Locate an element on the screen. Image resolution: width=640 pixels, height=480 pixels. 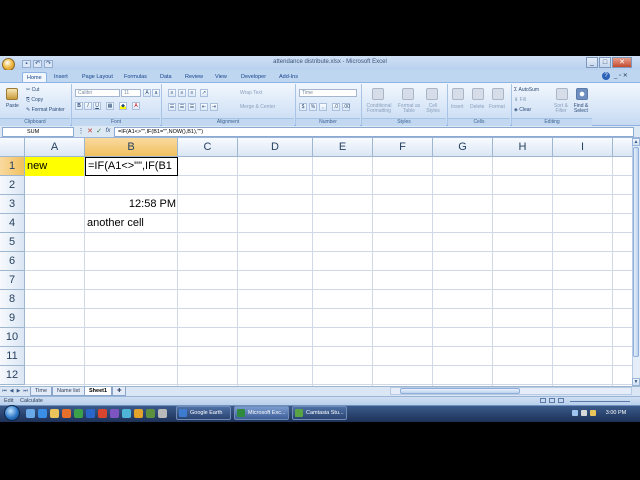
row-header-5: 5 is located at coordinates (12, 242).